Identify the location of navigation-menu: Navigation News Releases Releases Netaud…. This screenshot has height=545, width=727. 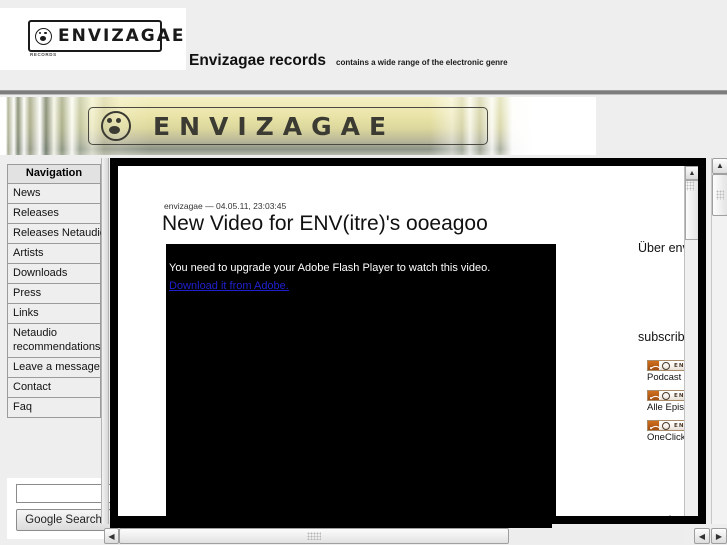
(56, 291).